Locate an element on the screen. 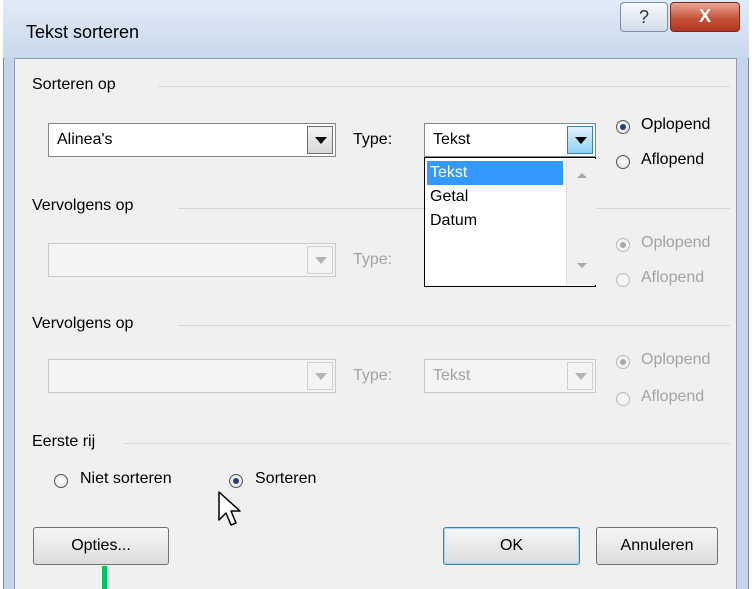 This screenshot has width=754, height=589. then-by-type-label-1: Type: is located at coordinates (373, 259).